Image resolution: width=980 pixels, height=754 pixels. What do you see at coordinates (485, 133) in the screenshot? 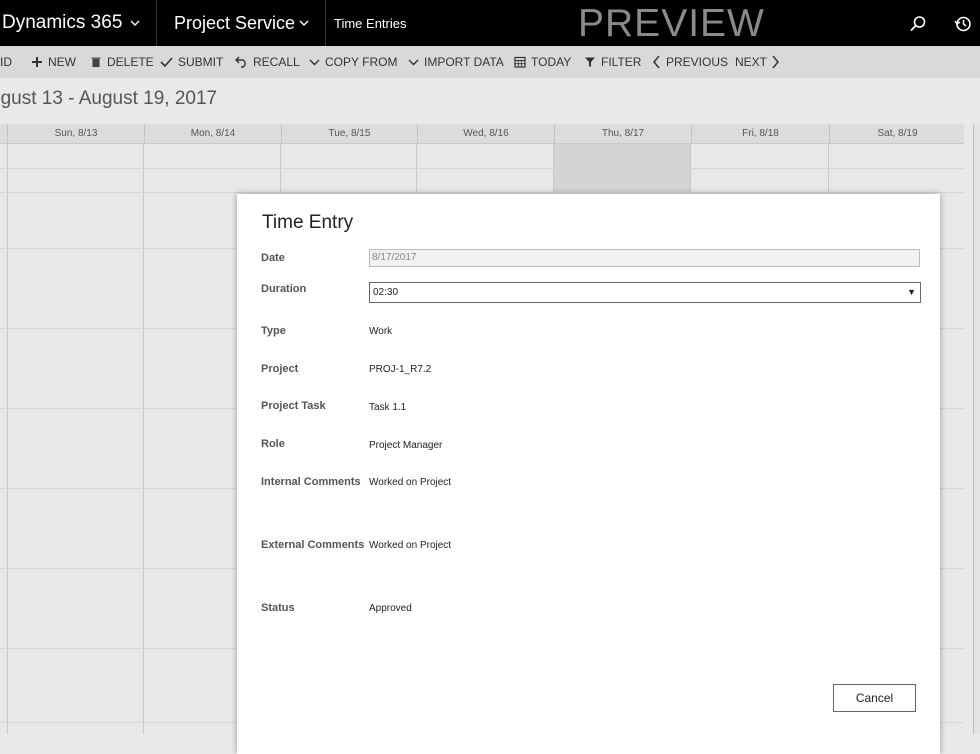
I see `day-header-wed: Wed, 8/16` at bounding box center [485, 133].